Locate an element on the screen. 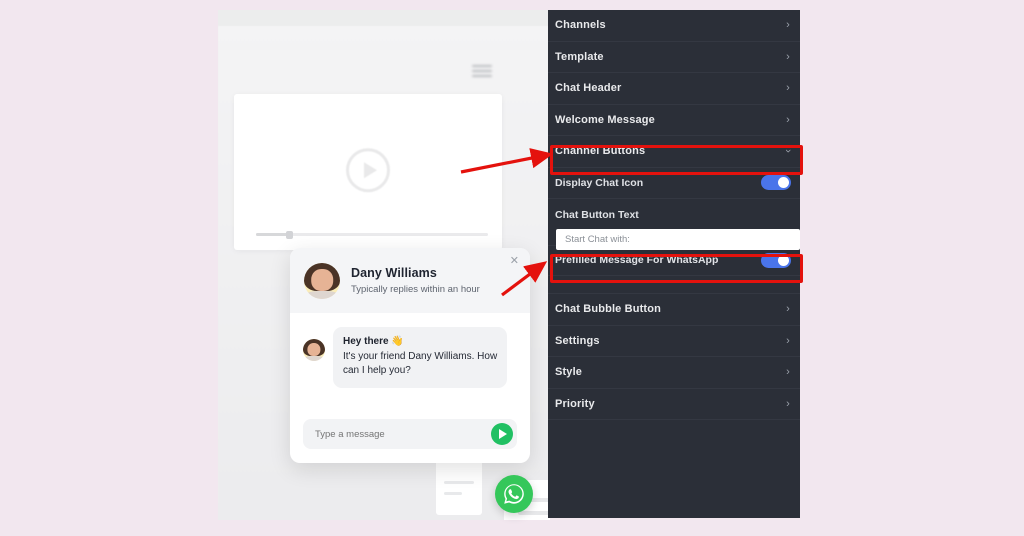 This screenshot has width=1024, height=536. video-player-card is located at coordinates (368, 172).